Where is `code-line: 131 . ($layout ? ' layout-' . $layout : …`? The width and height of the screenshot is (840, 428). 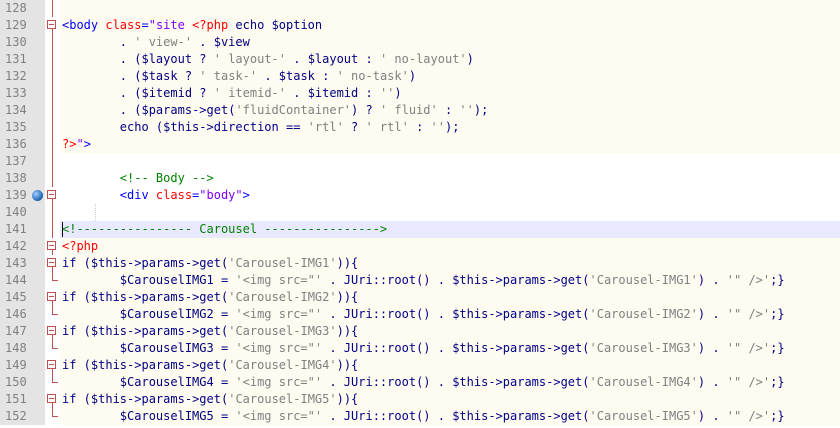 code-line: 131 . ($layout ? ' layout-' . $layout : … is located at coordinates (420, 59).